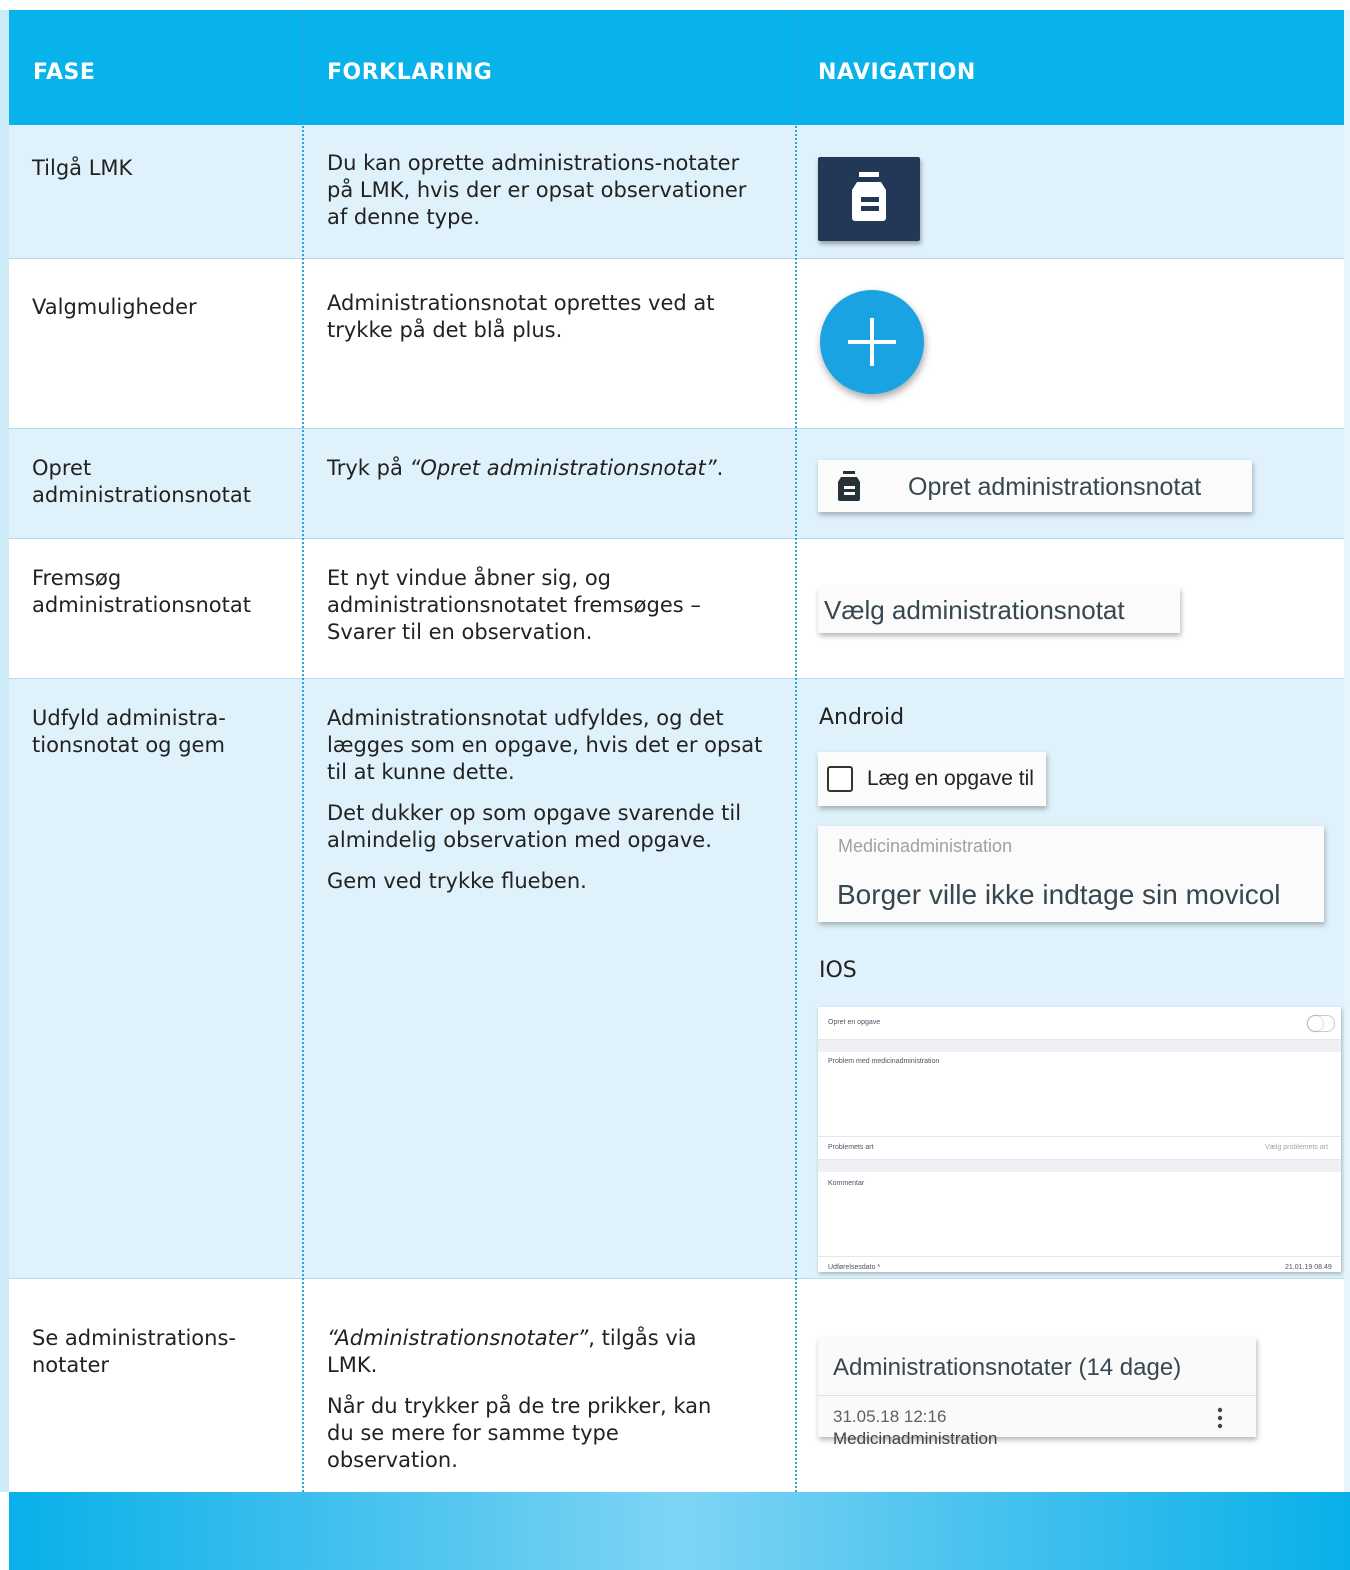 The width and height of the screenshot is (1350, 1570). What do you see at coordinates (457, 881) in the screenshot?
I see `forklaring-text: Gem ved trykke flueben.` at bounding box center [457, 881].